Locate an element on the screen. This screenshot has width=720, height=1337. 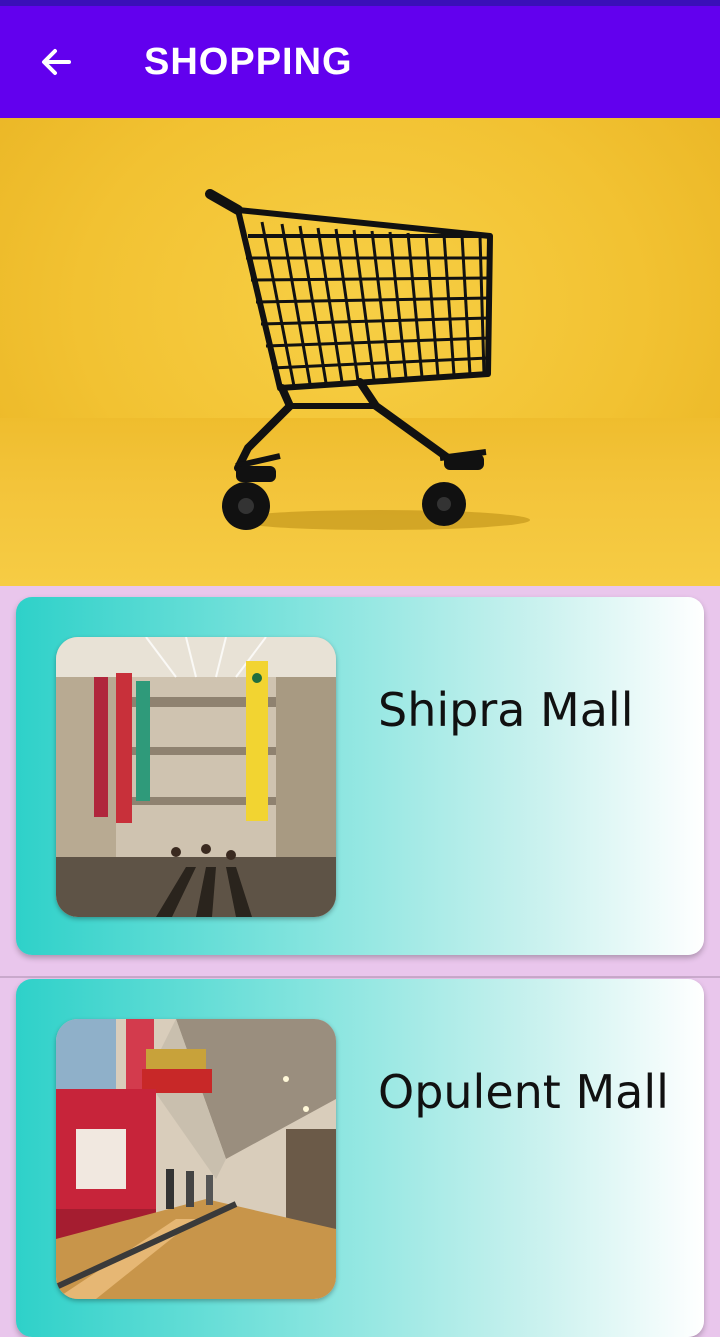
shopping-cart-icon is located at coordinates (367, 359).